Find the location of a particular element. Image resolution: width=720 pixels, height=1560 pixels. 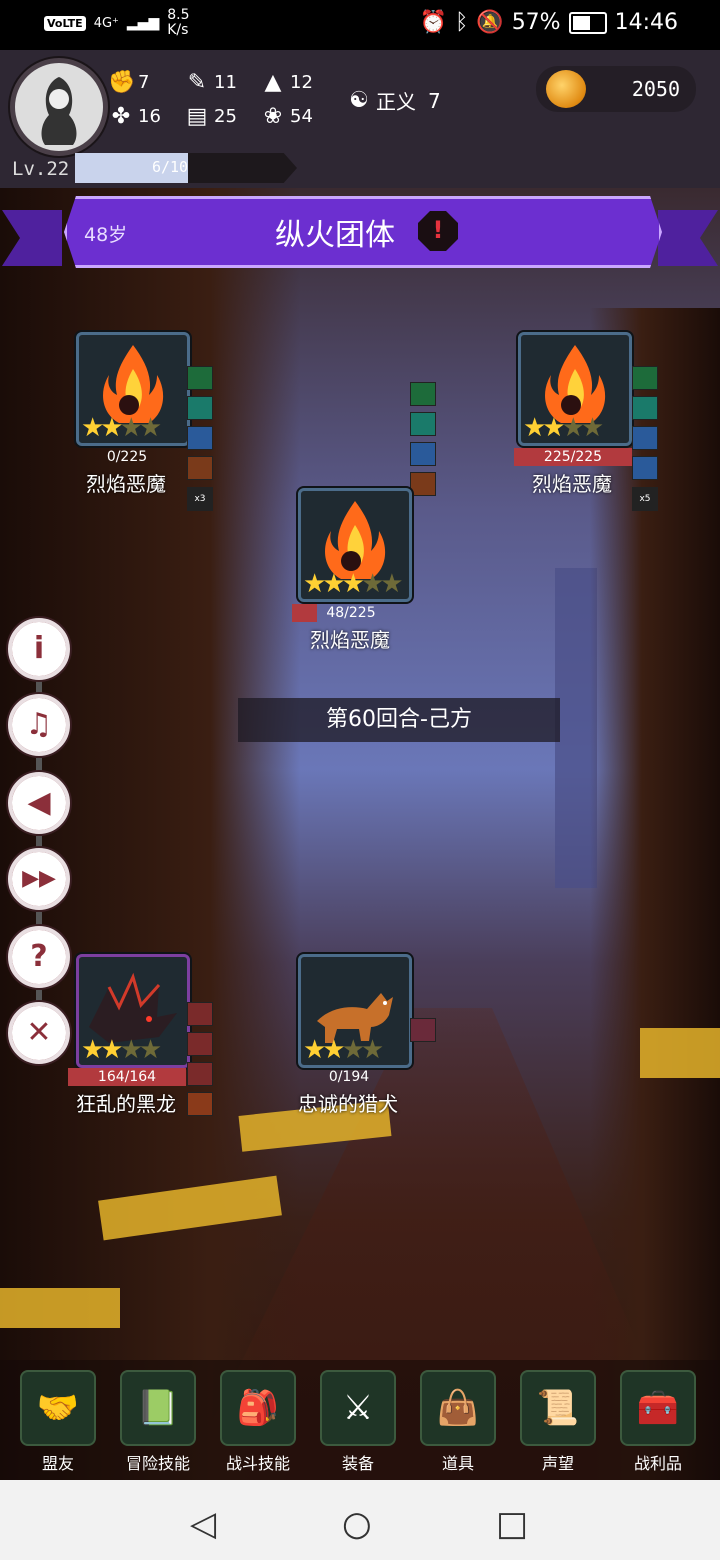

hp-fill is located at coordinates (305, 613).